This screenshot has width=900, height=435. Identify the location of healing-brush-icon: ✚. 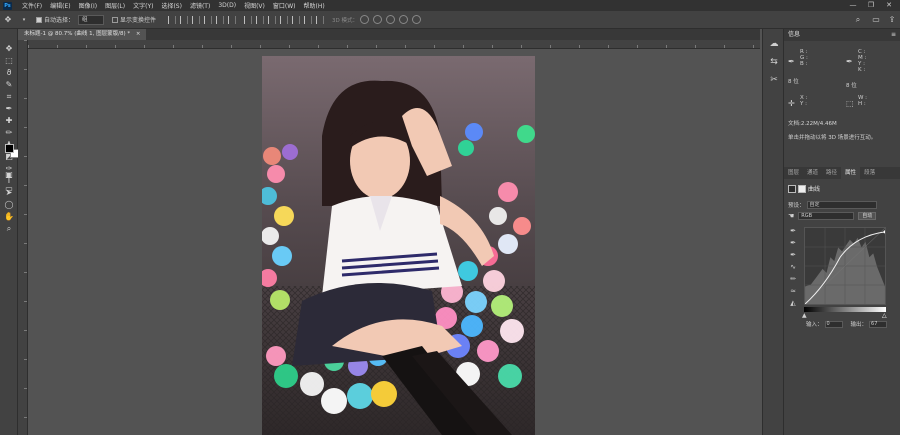
(9, 121).